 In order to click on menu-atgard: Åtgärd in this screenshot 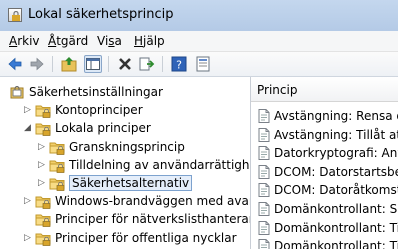, I will do `click(68, 41)`.